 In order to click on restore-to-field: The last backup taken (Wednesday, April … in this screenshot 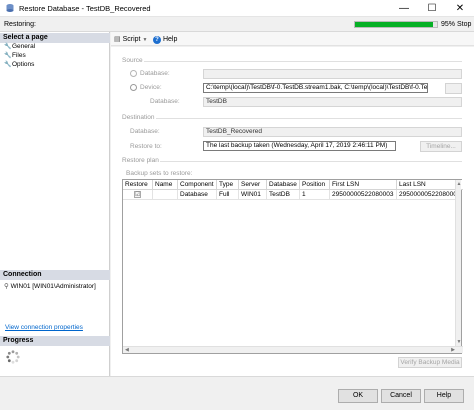, I will do `click(299, 146)`.